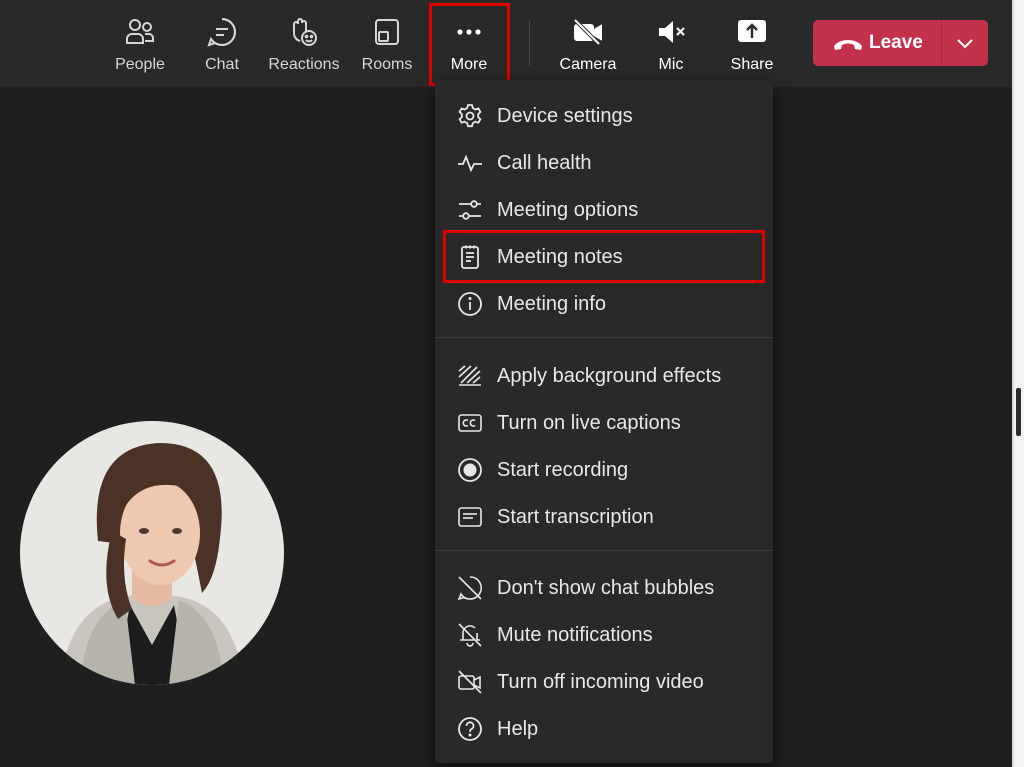 This screenshot has height=767, width=1024. I want to click on menu-item-live-captions: Turn on live captions, so click(604, 423).